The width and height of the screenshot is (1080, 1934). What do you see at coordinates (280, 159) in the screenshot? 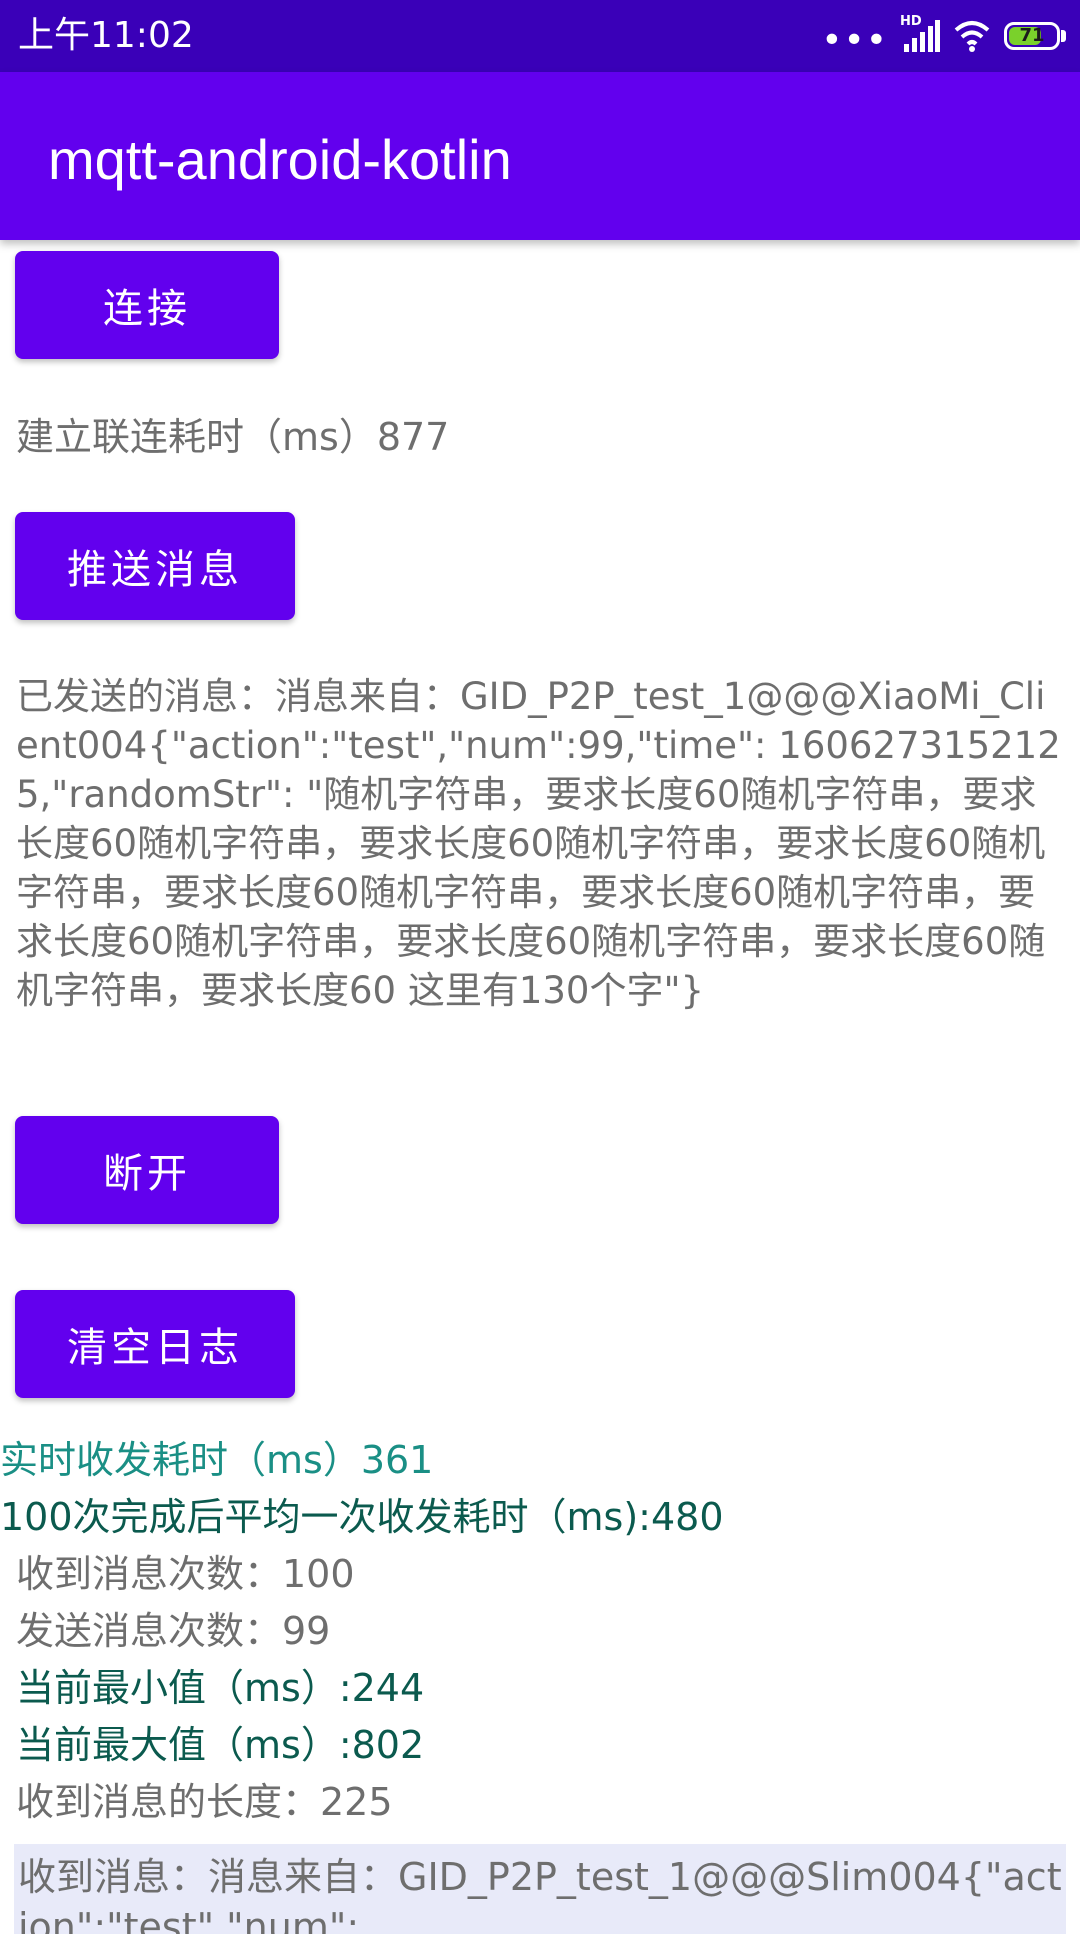
I see `app-title: mqtt-android-kotlin` at bounding box center [280, 159].